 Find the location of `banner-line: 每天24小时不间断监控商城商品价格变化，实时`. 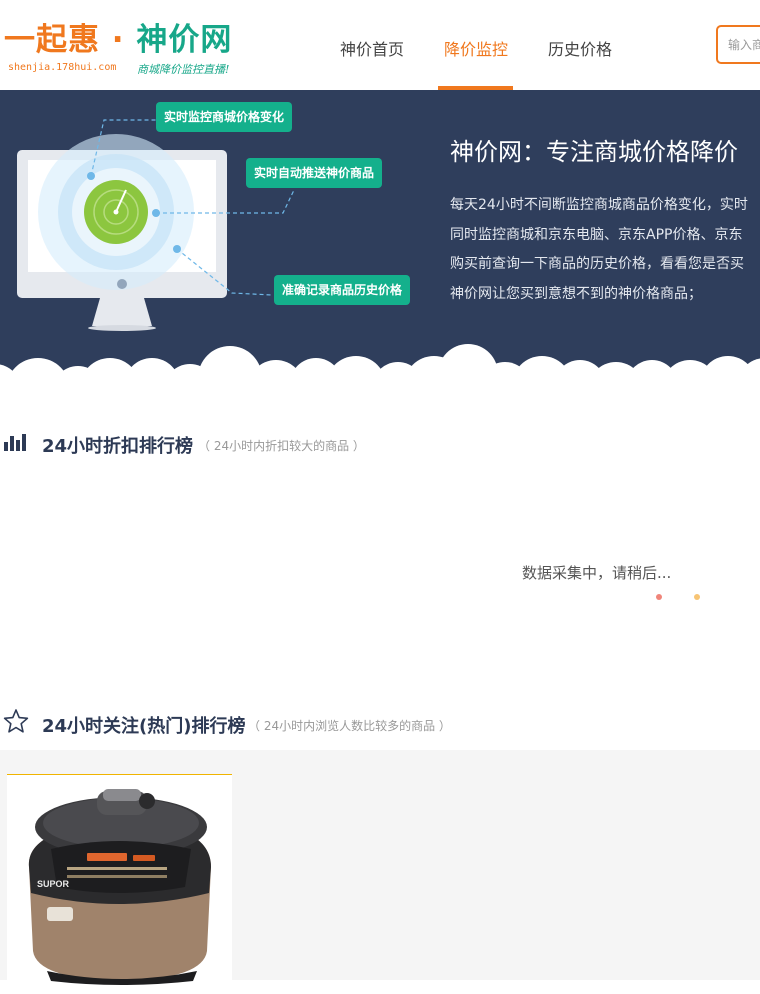

banner-line: 每天24小时不间断监控商城商品价格变化，实时 is located at coordinates (599, 205).